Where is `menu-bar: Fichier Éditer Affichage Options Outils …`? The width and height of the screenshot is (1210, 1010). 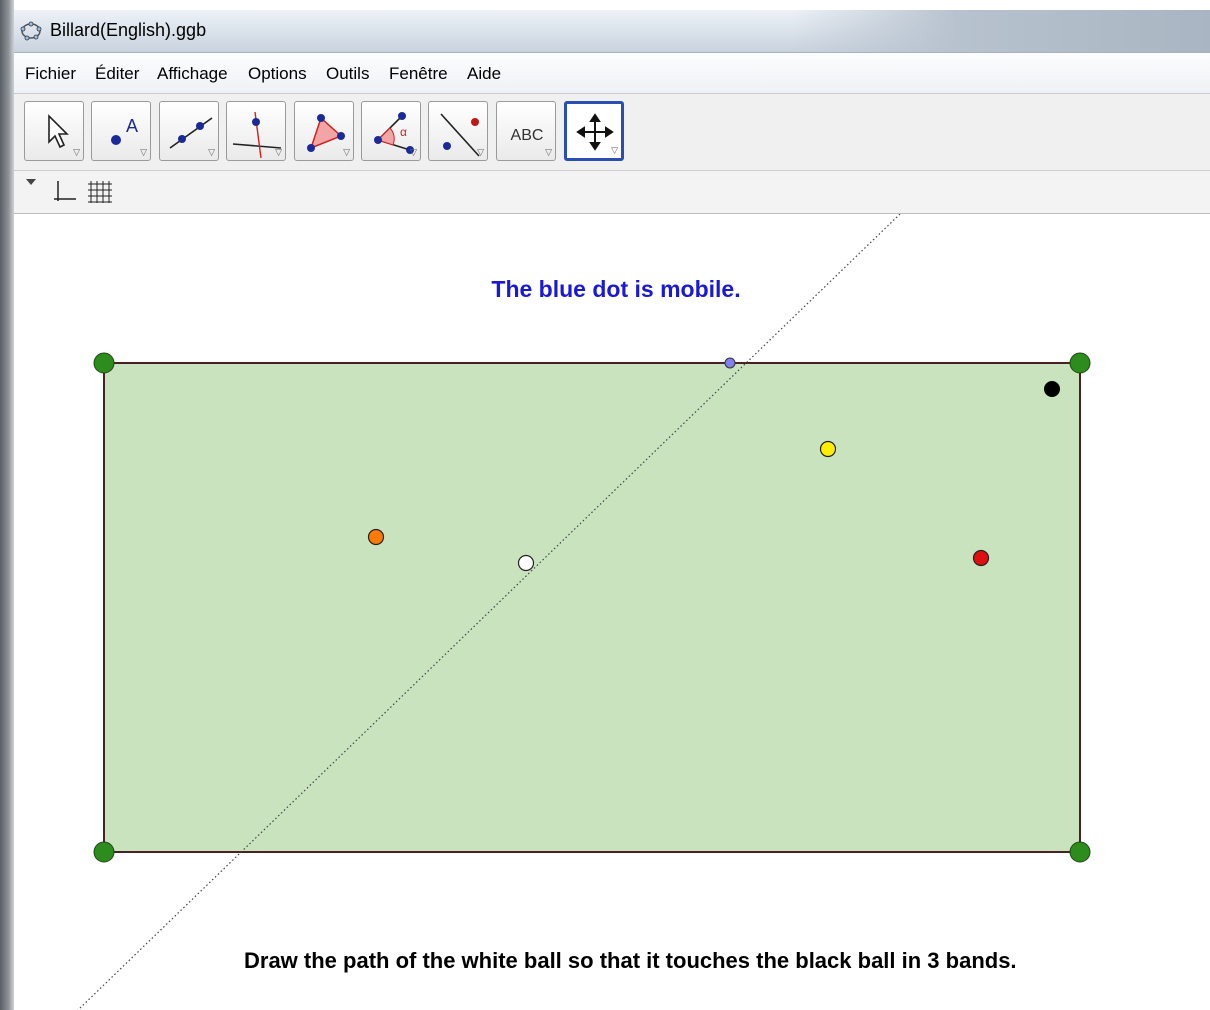 menu-bar: Fichier Éditer Affichage Options Outils … is located at coordinates (612, 73).